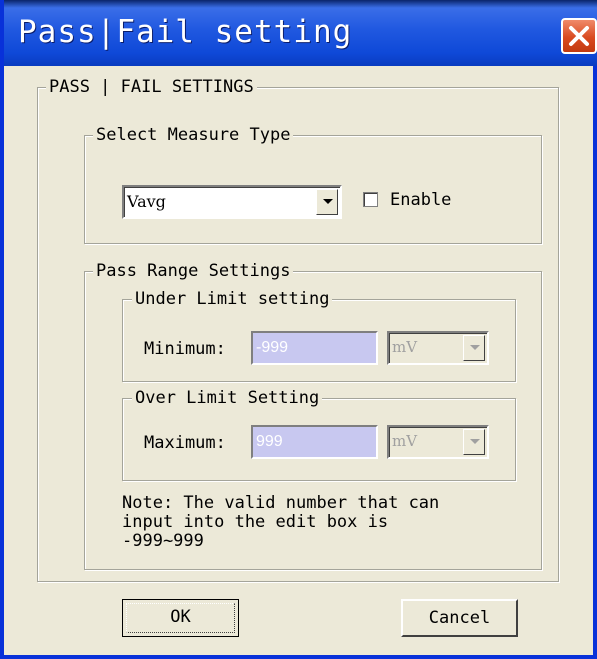 This screenshot has height=659, width=597. I want to click on minimum-unit-dropdown-button, so click(474, 348).